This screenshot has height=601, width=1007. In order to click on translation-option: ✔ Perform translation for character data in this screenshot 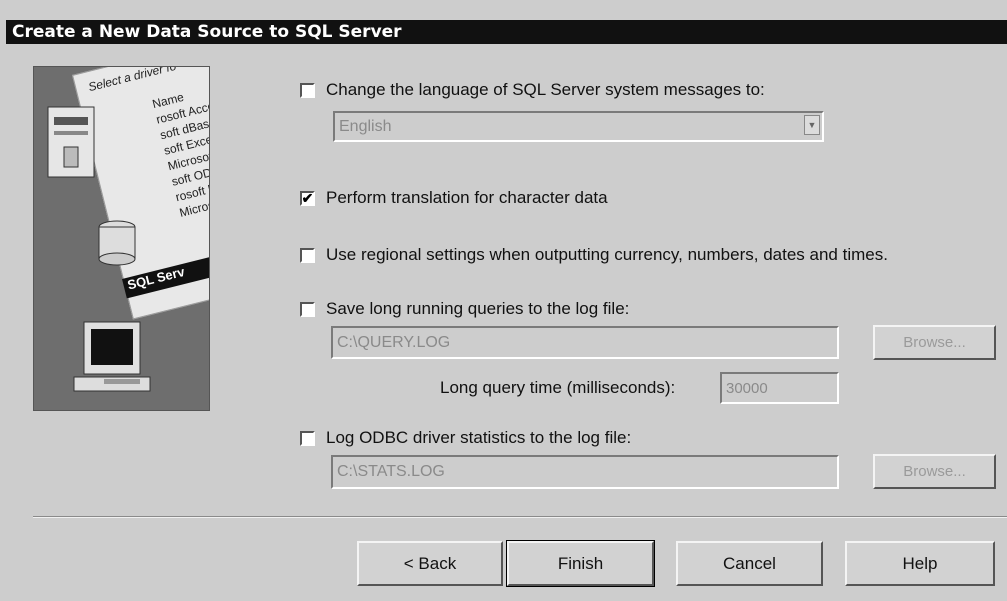, I will do `click(454, 198)`.